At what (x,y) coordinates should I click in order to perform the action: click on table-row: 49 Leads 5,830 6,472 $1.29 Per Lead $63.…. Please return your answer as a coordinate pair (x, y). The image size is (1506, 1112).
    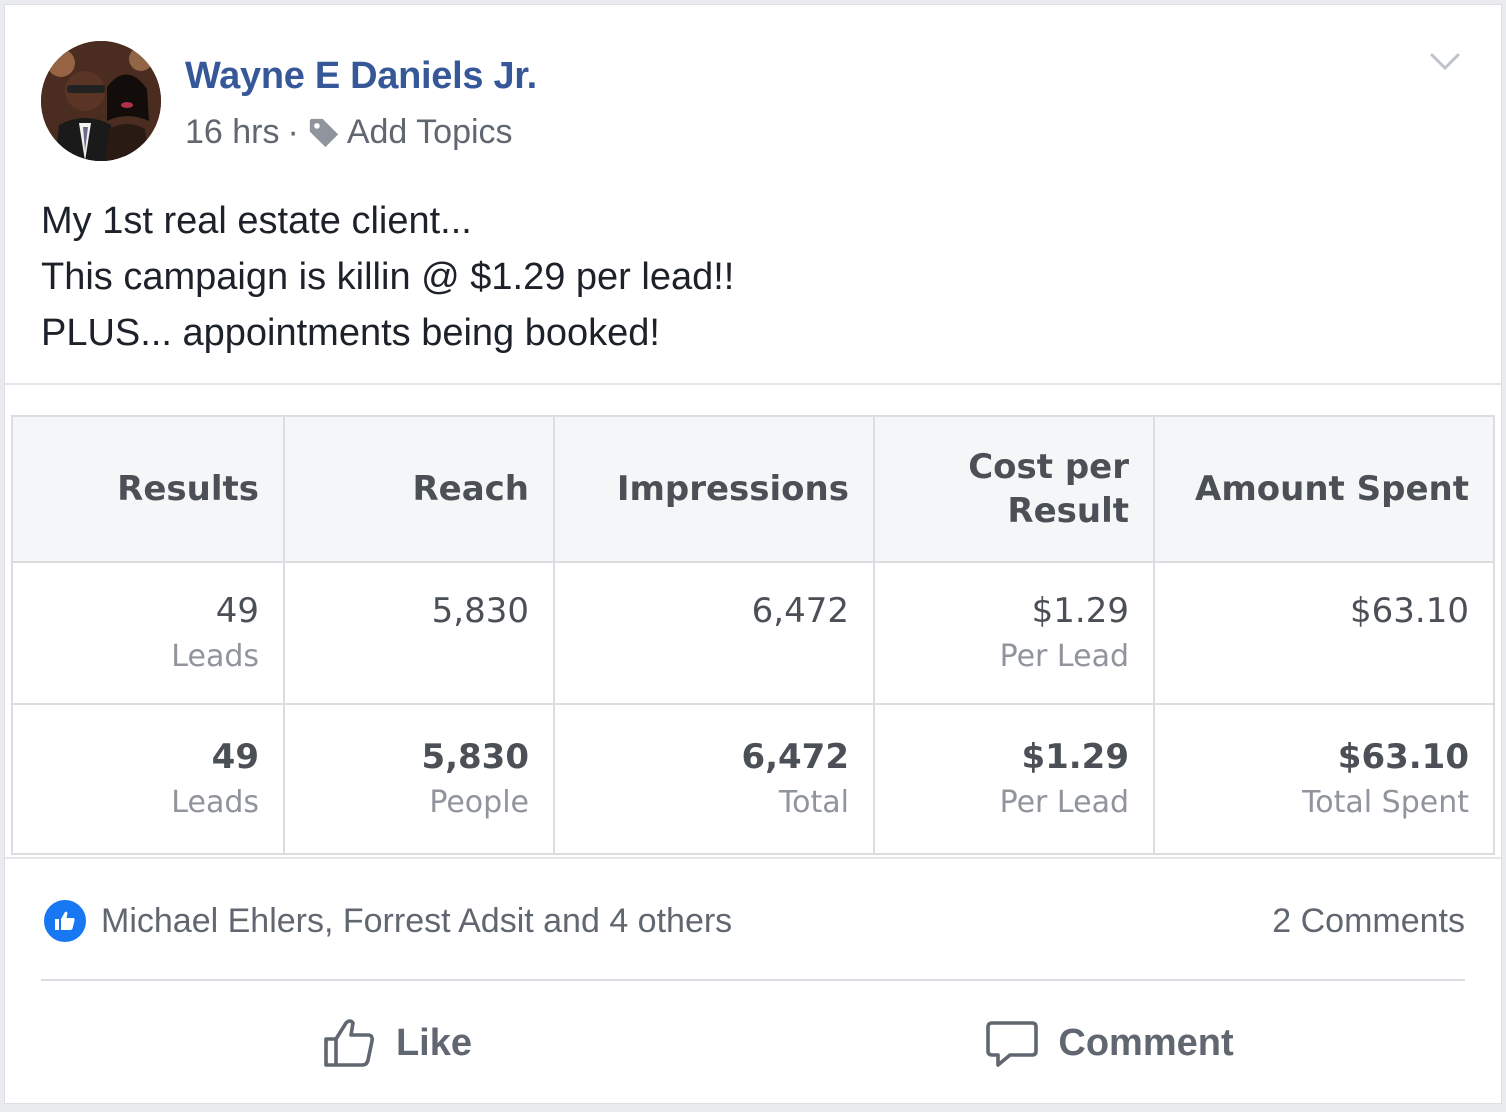
    Looking at the image, I should click on (753, 633).